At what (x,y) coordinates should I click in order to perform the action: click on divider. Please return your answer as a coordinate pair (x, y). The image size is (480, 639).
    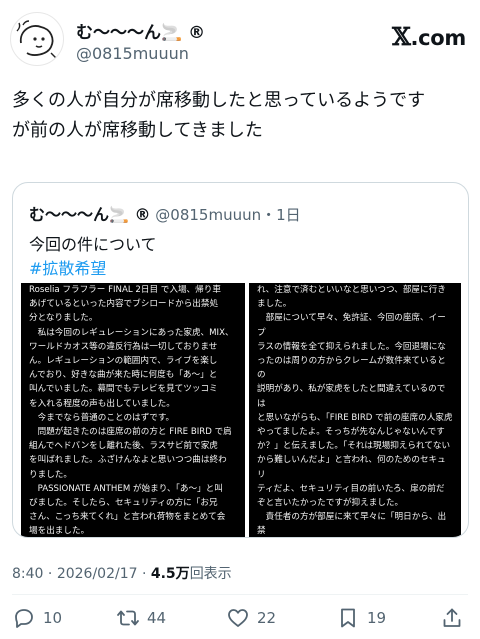
    Looking at the image, I should click on (240, 594).